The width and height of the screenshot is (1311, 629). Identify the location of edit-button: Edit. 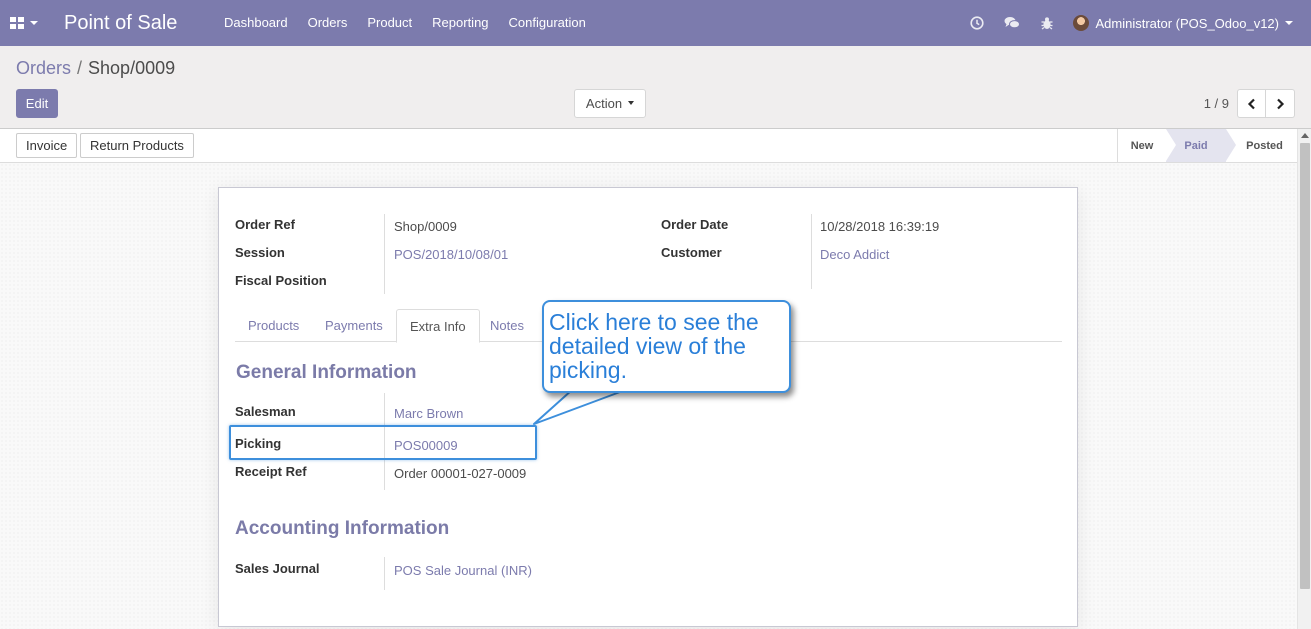
(37, 103).